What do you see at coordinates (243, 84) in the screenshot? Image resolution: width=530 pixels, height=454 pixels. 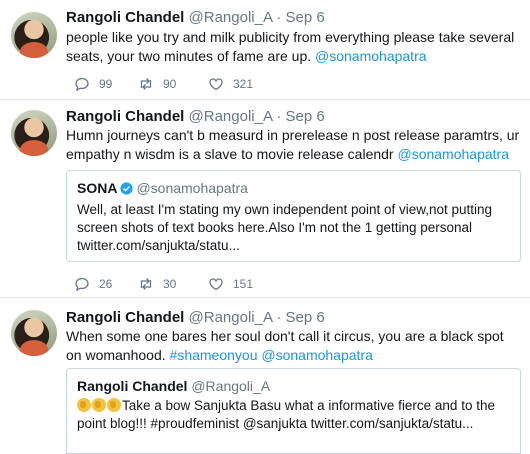 I see `like-count: 321` at bounding box center [243, 84].